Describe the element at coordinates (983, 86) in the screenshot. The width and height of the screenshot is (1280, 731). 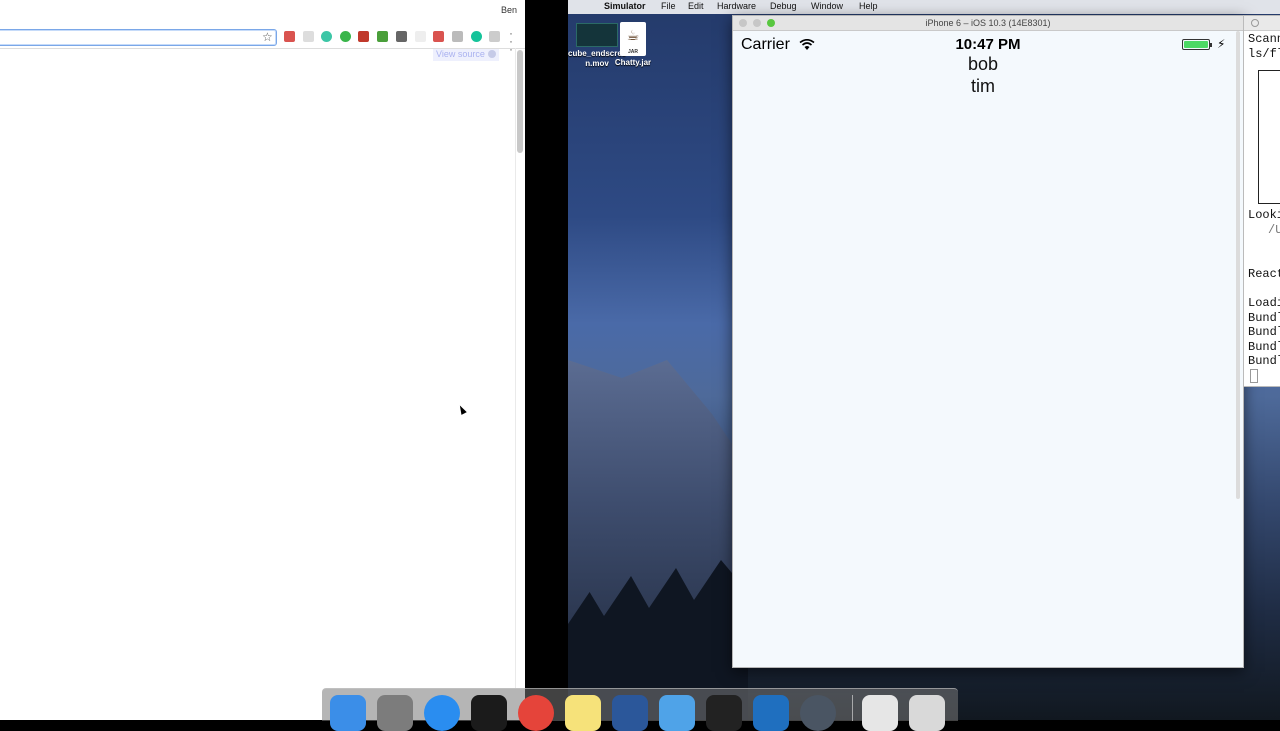
I see `list-item: tim` at that location.